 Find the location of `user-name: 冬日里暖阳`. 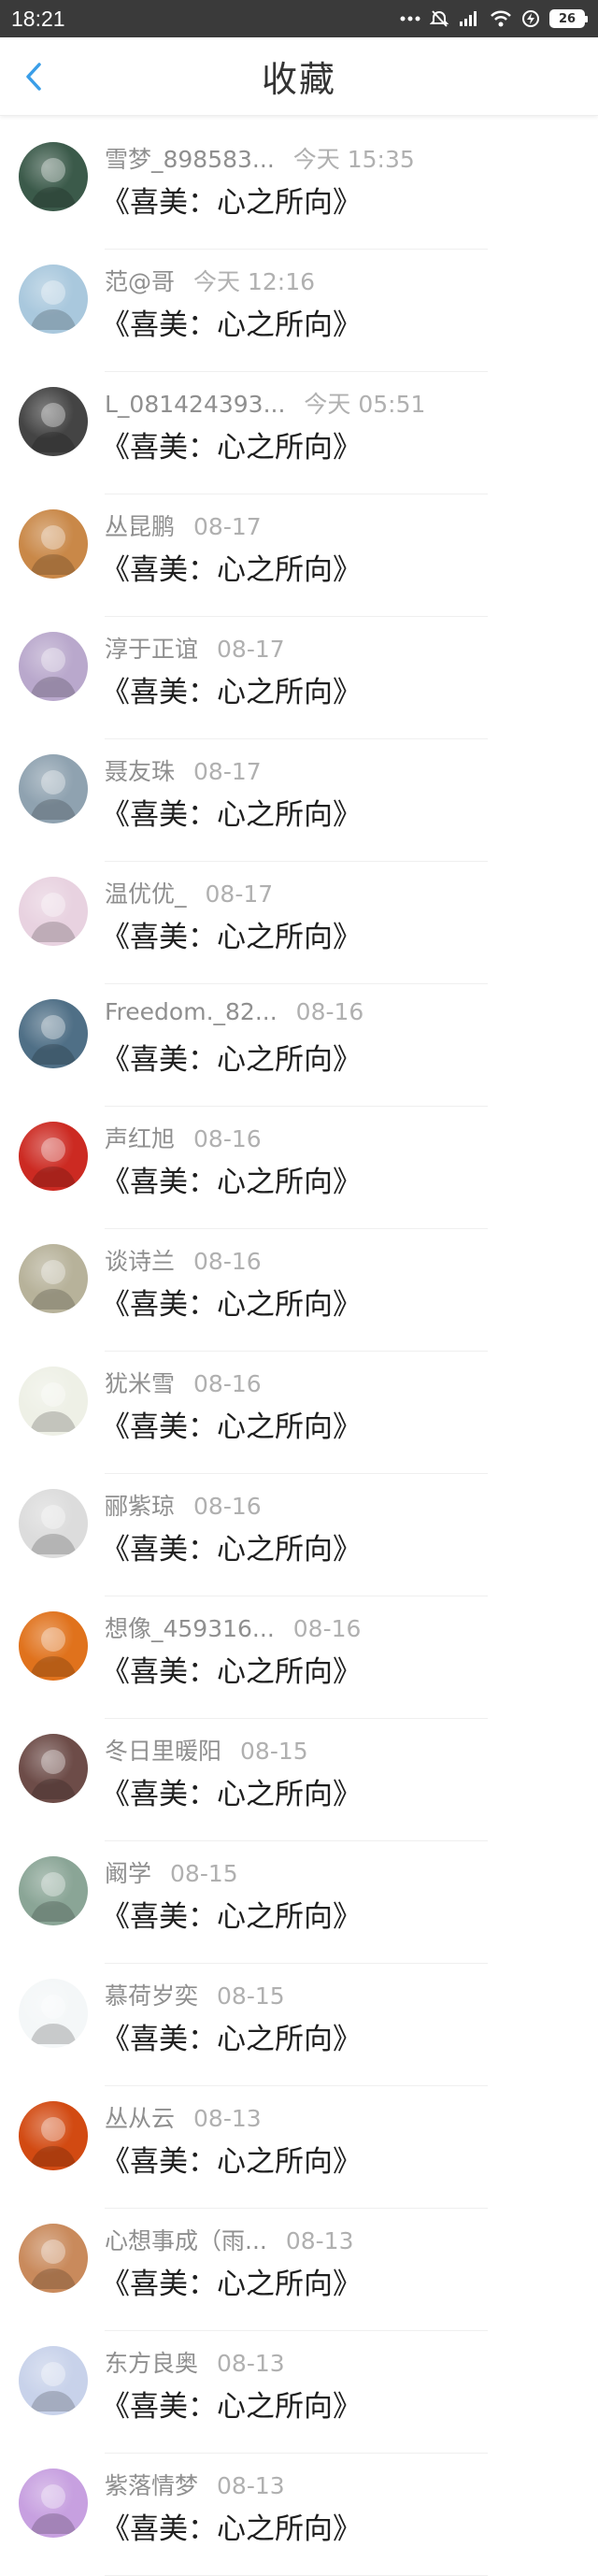

user-name: 冬日里暖阳 is located at coordinates (163, 1750).